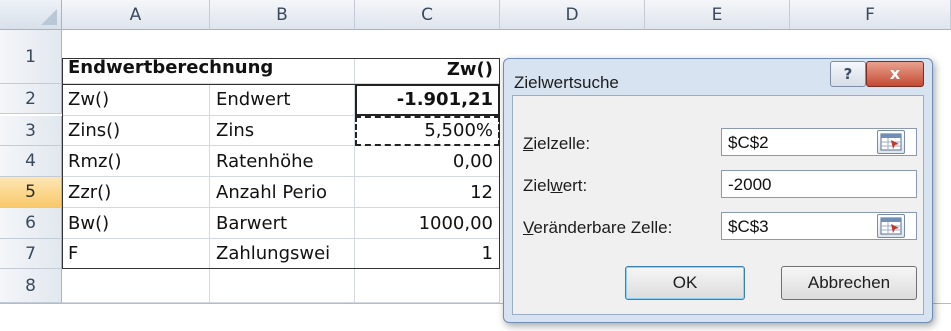 Image resolution: width=951 pixels, height=331 pixels. What do you see at coordinates (282, 223) in the screenshot?
I see `cell-b6: Barwert` at bounding box center [282, 223].